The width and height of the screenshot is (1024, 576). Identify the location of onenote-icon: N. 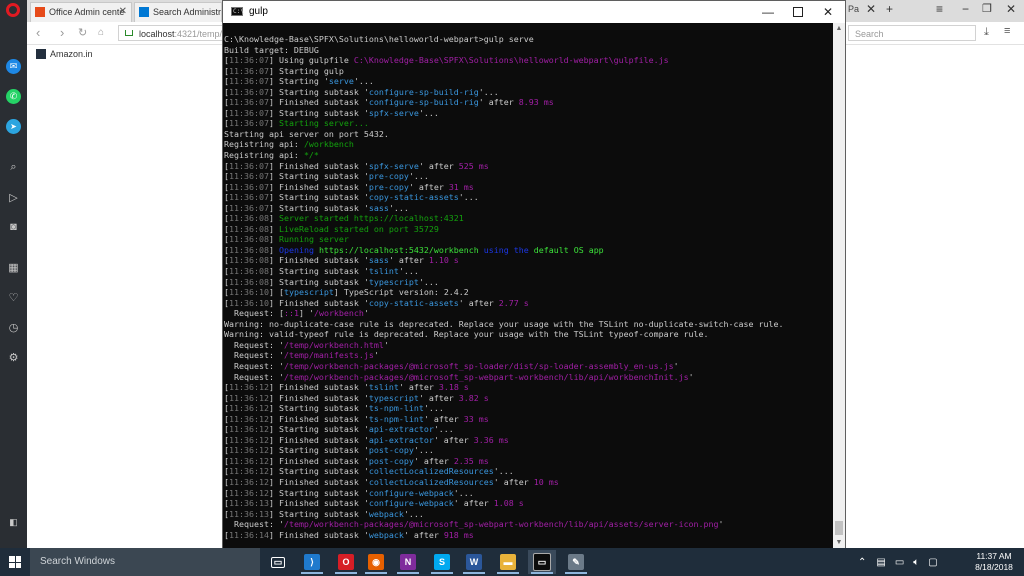
(408, 562).